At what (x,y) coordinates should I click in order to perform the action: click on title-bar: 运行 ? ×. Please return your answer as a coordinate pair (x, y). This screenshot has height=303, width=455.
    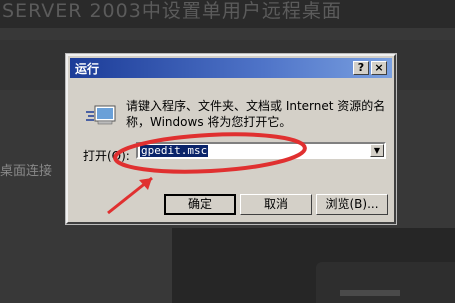
    Looking at the image, I should click on (231, 68).